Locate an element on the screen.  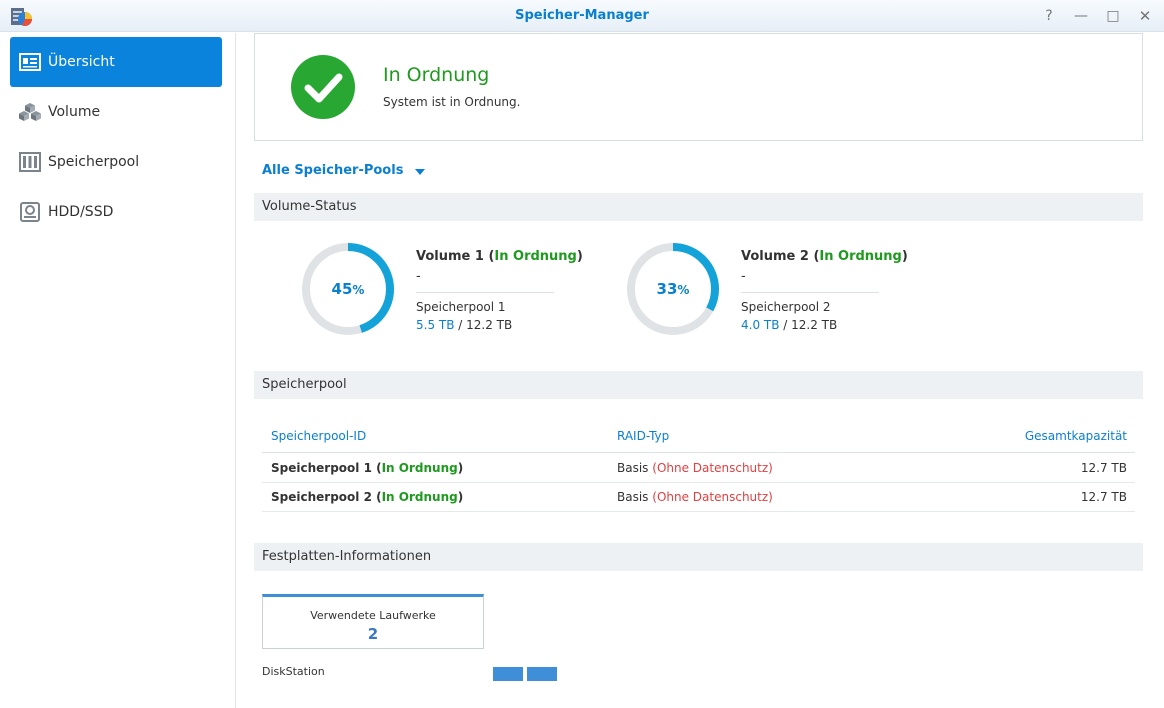
title-bar: Speicher-Manager ? — □ ✕ is located at coordinates (582, 16).